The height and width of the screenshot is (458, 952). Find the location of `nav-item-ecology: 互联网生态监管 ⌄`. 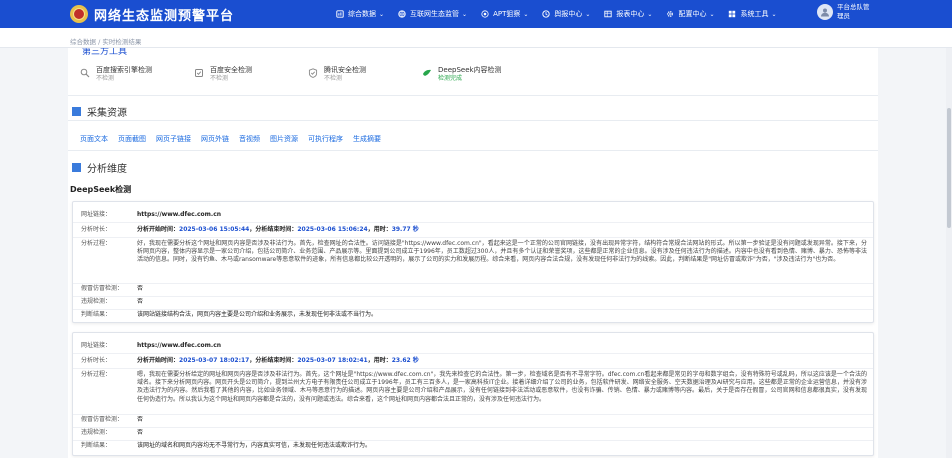

nav-item-ecology: 互联网生态监管 ⌄ is located at coordinates (432, 14).